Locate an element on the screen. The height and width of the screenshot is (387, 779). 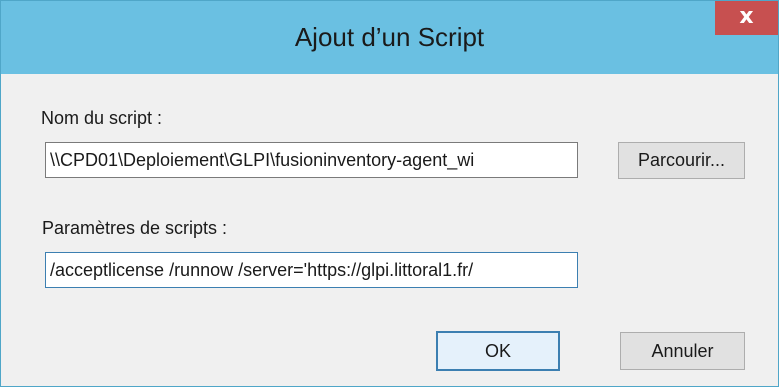
dialog-title: Ajout d’un Script is located at coordinates (389, 37).